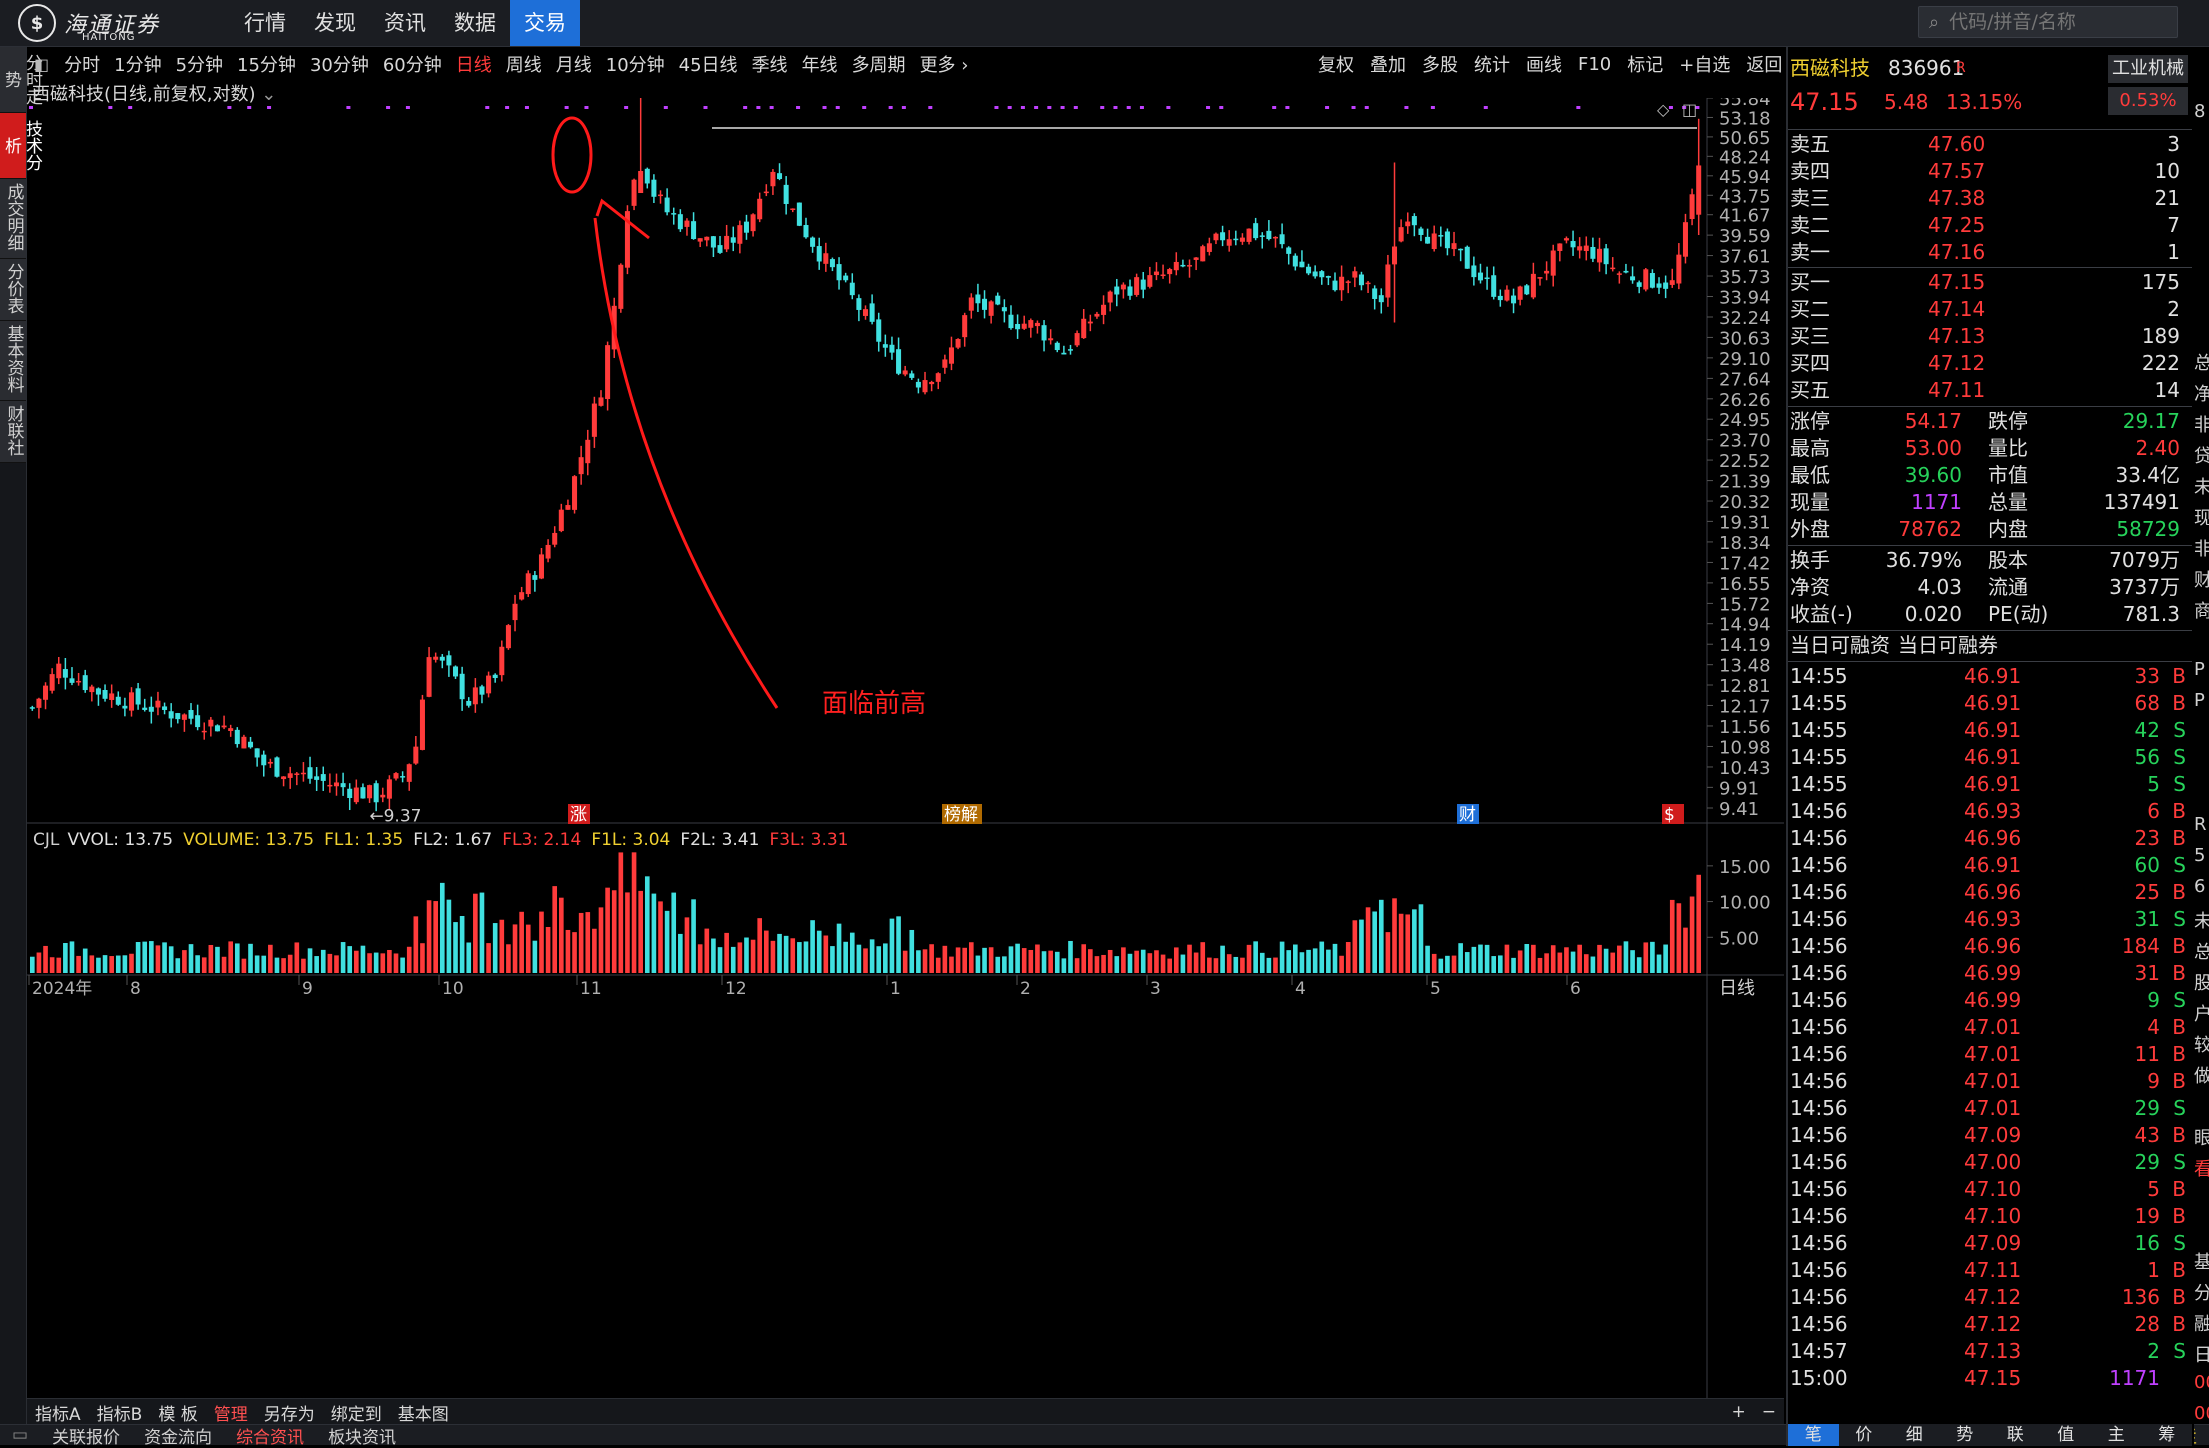  I want to click on zoom-in-icon: +, so click(1739, 1412).